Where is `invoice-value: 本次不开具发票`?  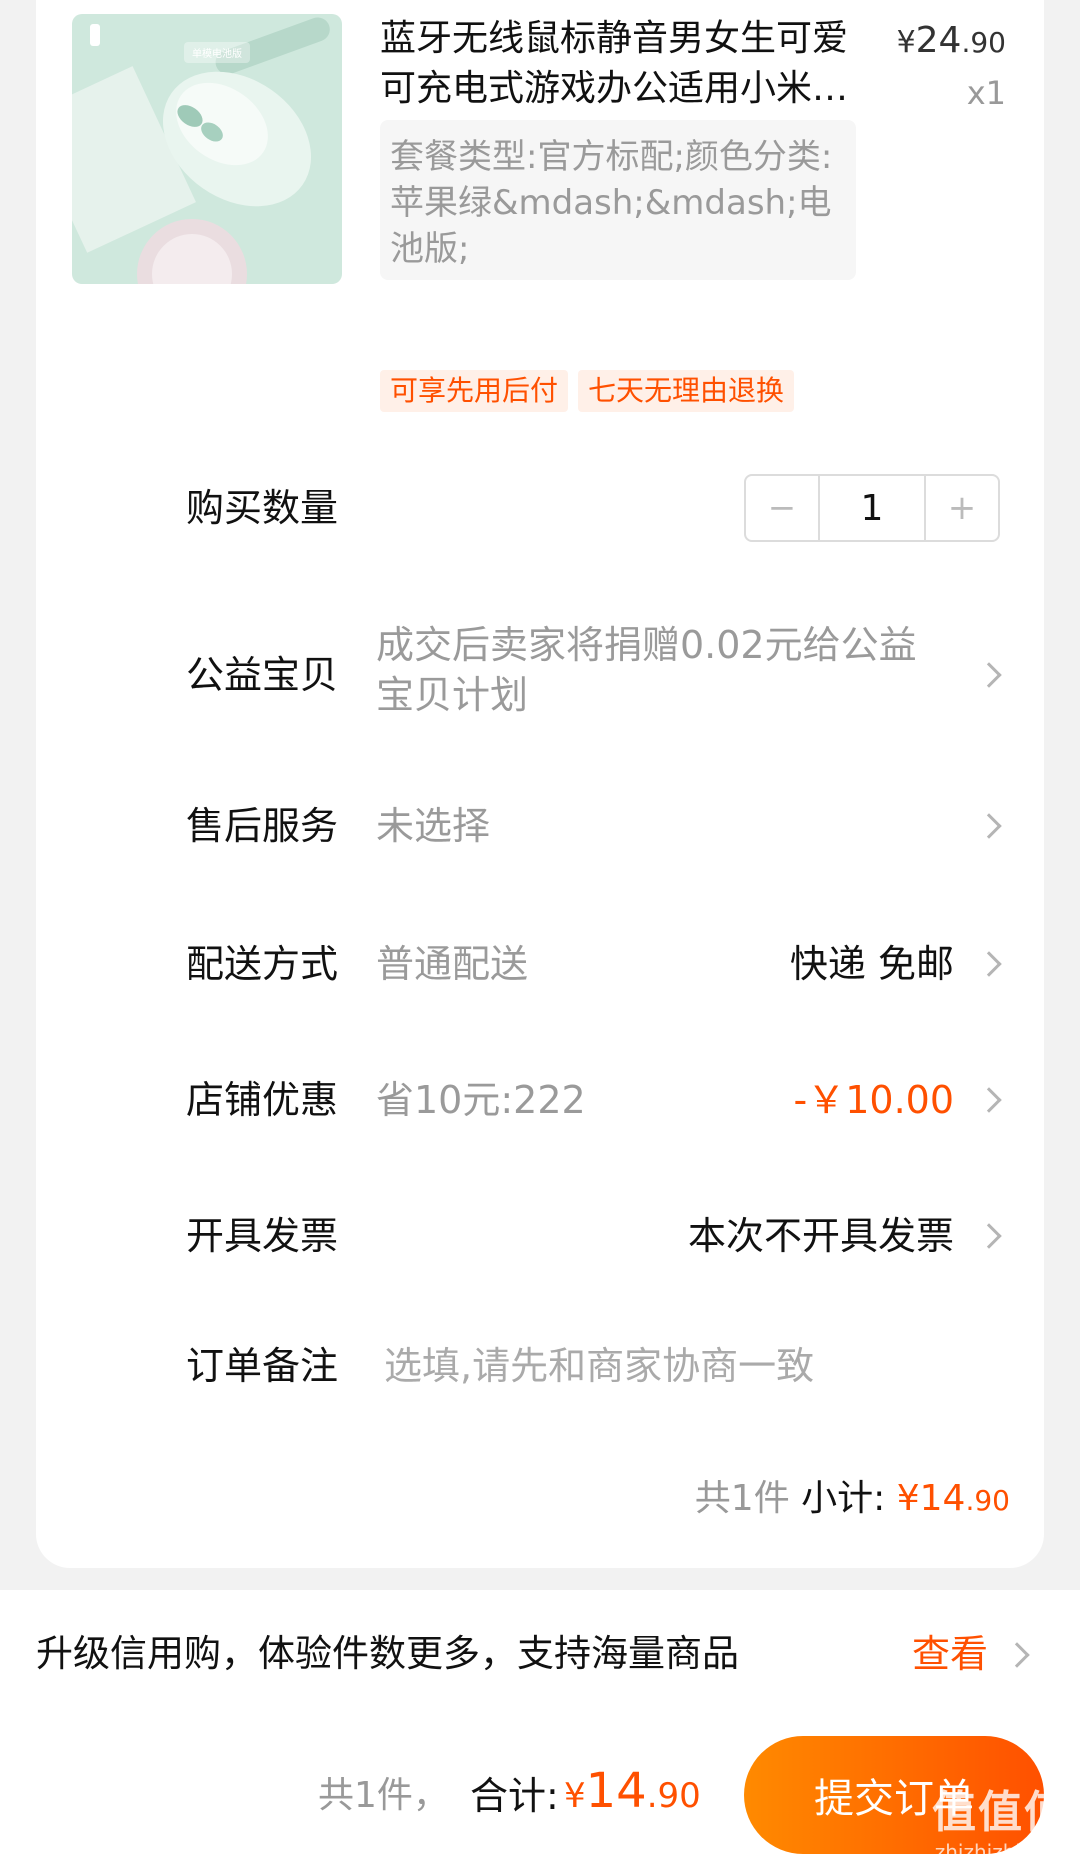 invoice-value: 本次不开具发票 is located at coordinates (820, 1236).